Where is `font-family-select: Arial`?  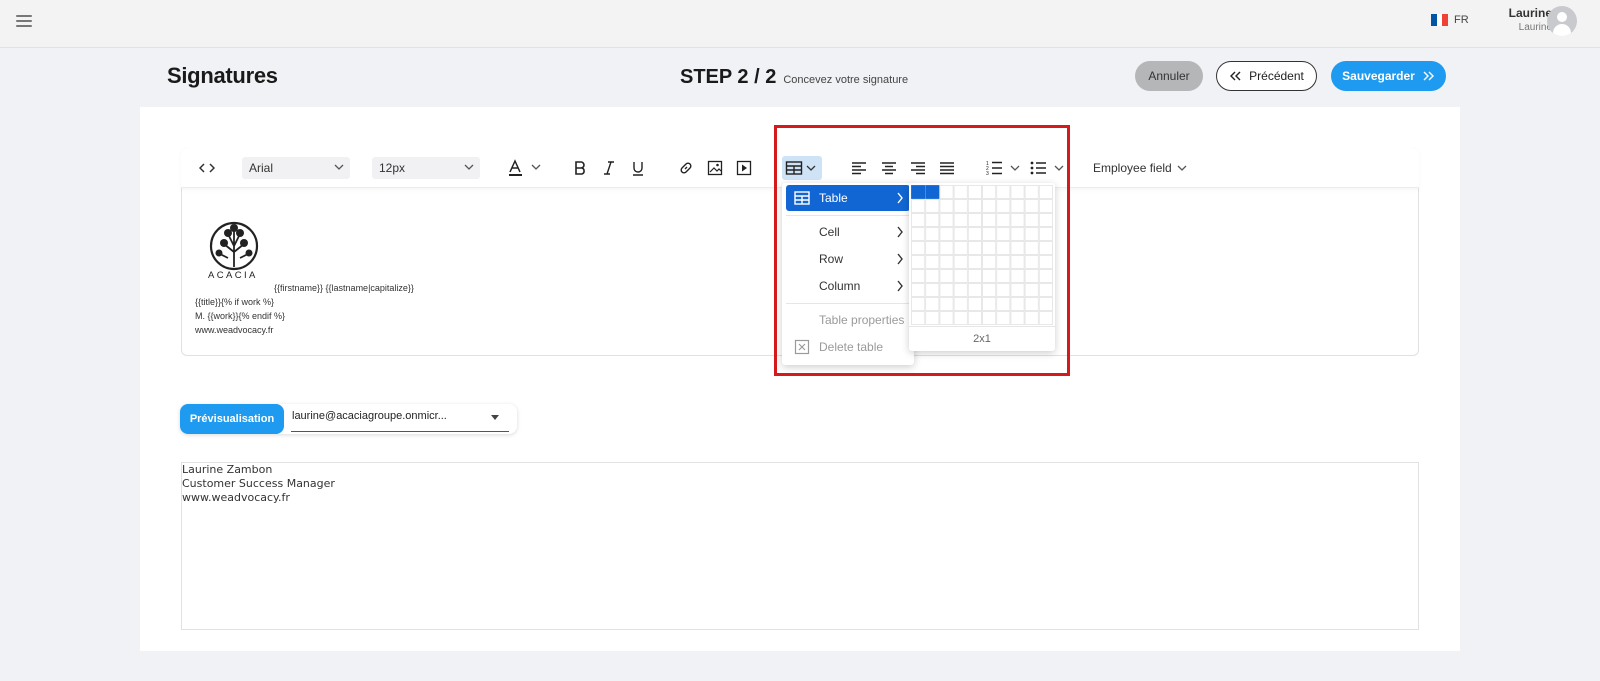
font-family-select: Arial is located at coordinates (296, 168).